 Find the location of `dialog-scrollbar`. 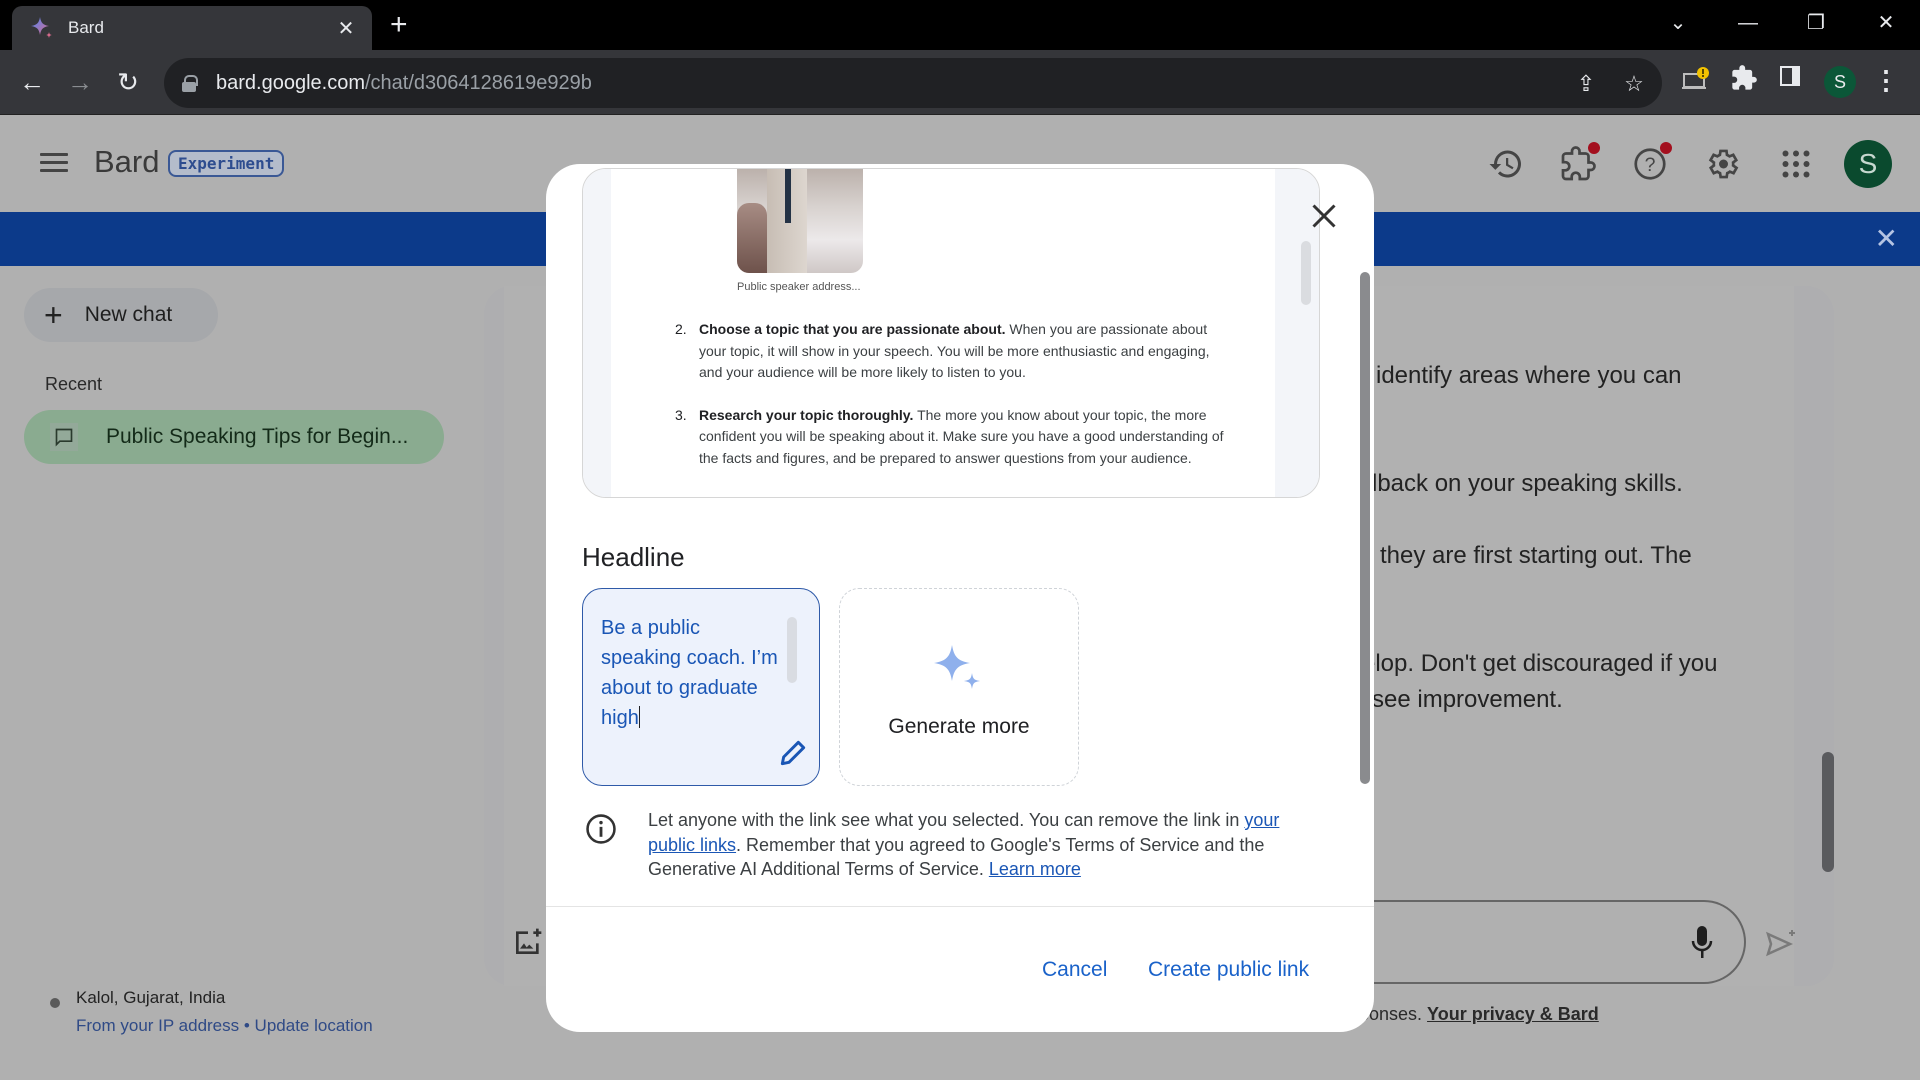

dialog-scrollbar is located at coordinates (1365, 528).